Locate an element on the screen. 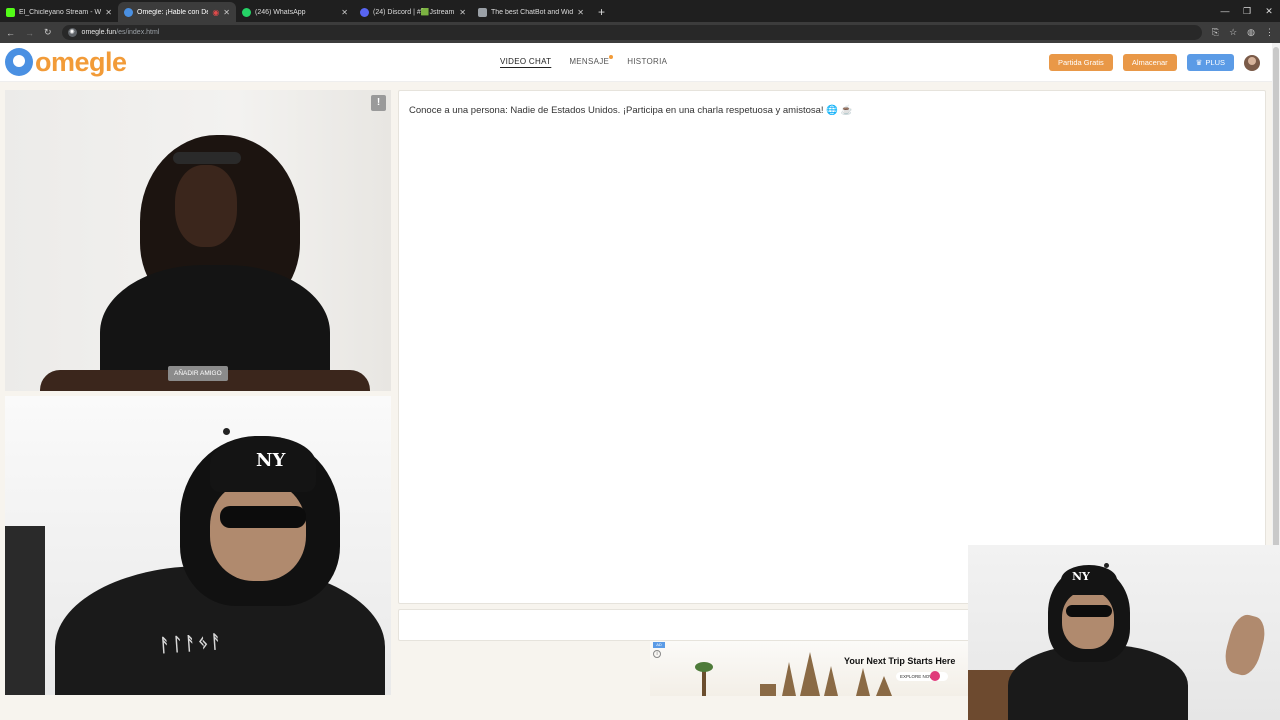  header-actions: Partida Gratis Almacenar ♛ PLUS is located at coordinates (1154, 62).